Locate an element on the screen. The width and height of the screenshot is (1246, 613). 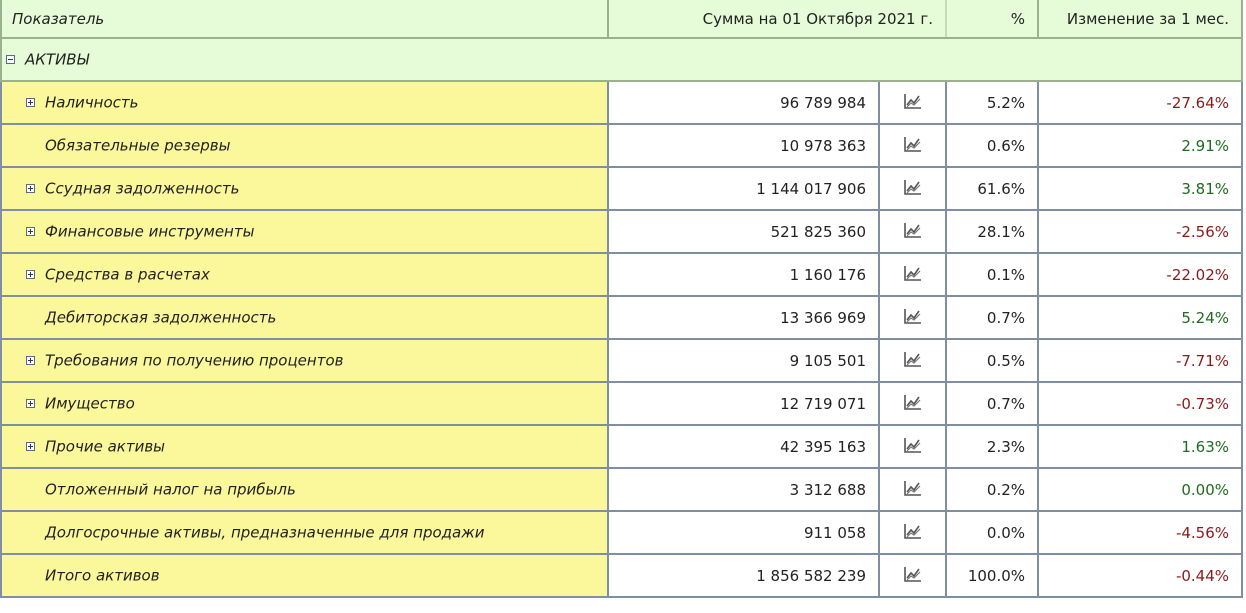
row-indicator-cell: Финансовые инструменты is located at coordinates (304, 231).